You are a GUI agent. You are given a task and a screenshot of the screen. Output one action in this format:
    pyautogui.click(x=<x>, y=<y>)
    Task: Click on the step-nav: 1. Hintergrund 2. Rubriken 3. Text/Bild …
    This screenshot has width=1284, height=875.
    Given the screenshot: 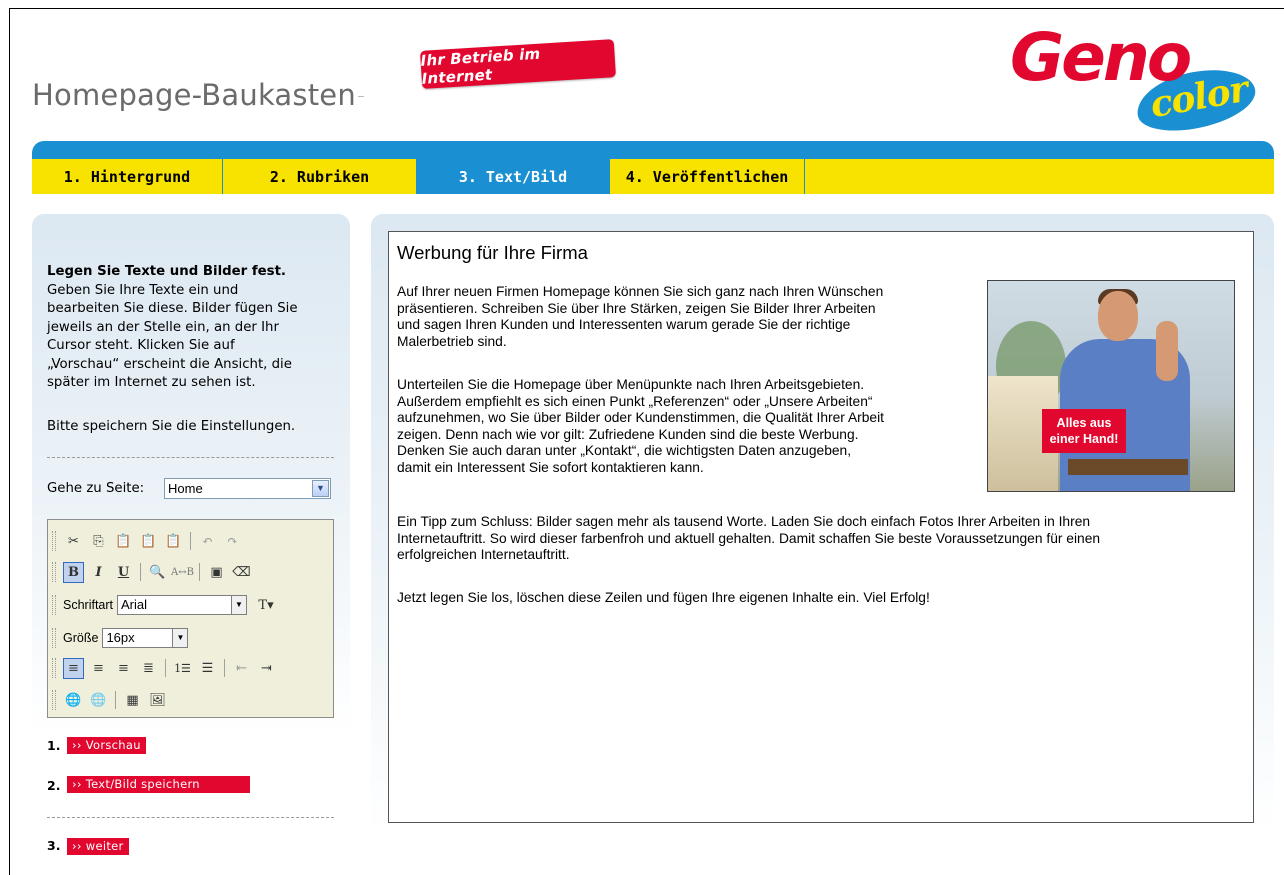 What is the action you would take?
    pyautogui.click(x=653, y=176)
    